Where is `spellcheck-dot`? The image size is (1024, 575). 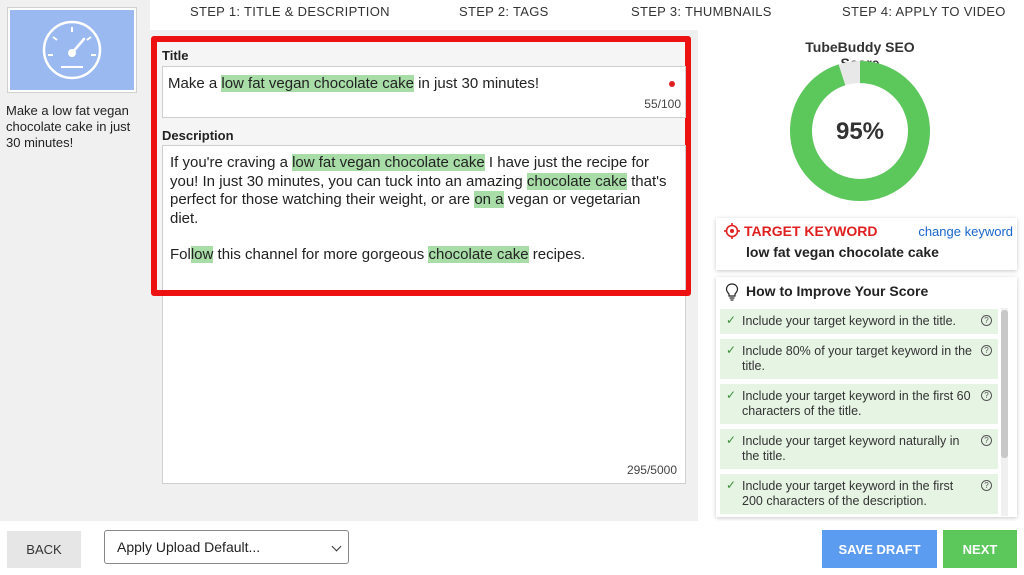
spellcheck-dot is located at coordinates (672, 84).